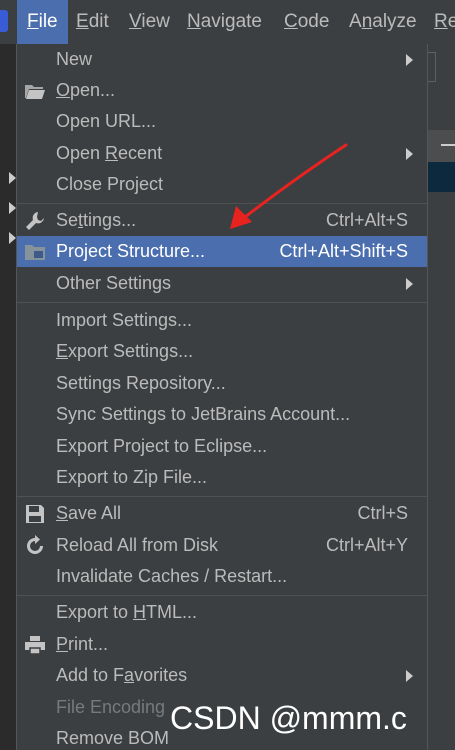 This screenshot has width=455, height=750. Describe the element at coordinates (288, 718) in the screenshot. I see `watermark-text: CSDN @mmm.c` at that location.